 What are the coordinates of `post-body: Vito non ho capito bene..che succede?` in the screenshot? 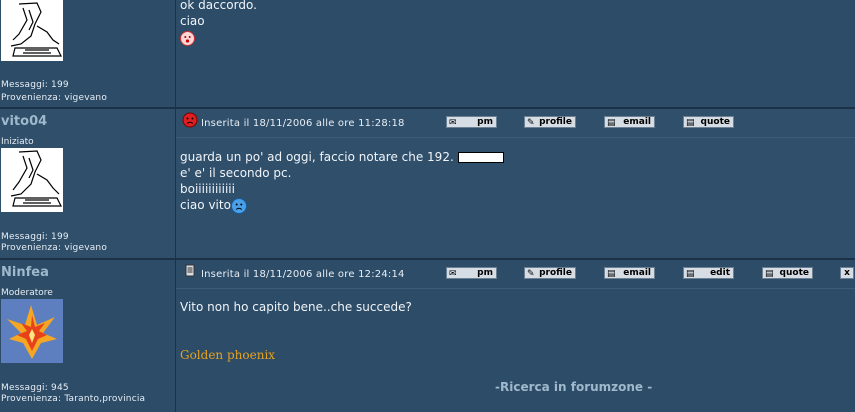 It's located at (296, 307).